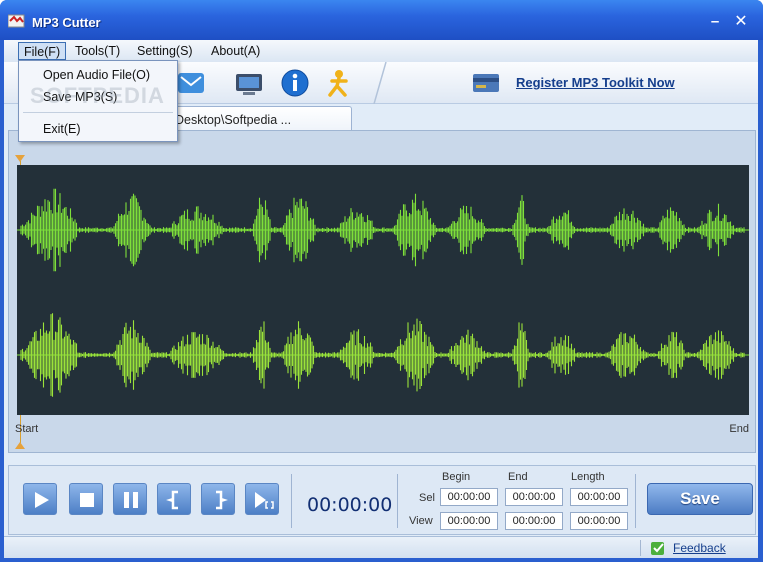 The image size is (763, 562). I want to click on view-length-field: 00:00:00, so click(599, 521).